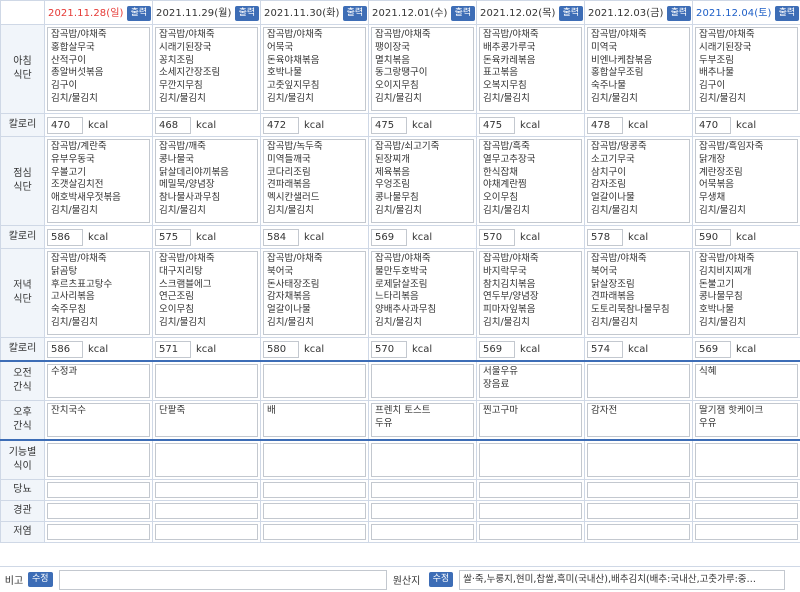 Image resolution: width=800 pixels, height=592 pixels. What do you see at coordinates (530, 69) in the screenshot?
I see `breakfast-row-textarea: 잡곡밥/야채죽 배추콩가루국 돈육카레볶음 표고볶음 오복지무침 김치/물김치` at bounding box center [530, 69].